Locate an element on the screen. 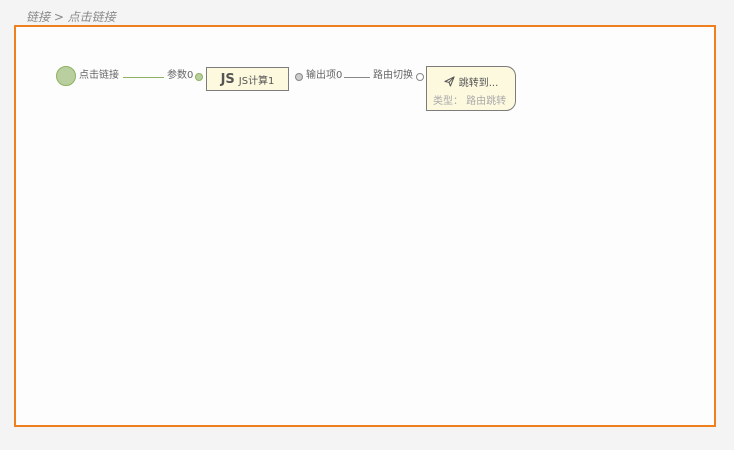 This screenshot has height=450, width=734. js-compute-node-label: JS计算1 is located at coordinates (256, 81).